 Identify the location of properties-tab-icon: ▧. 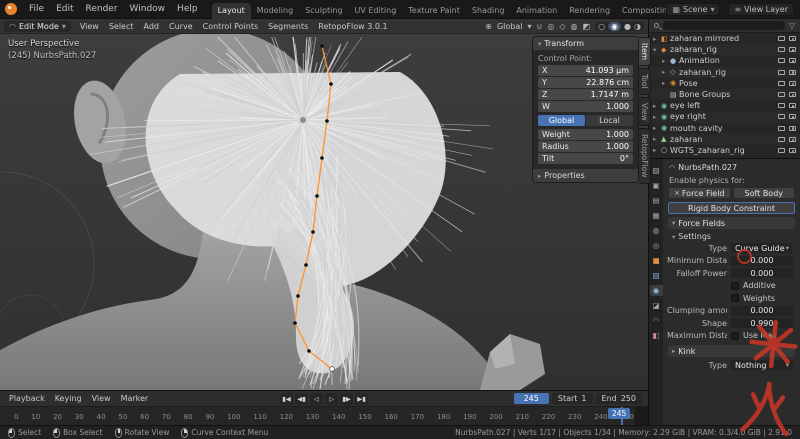
(656, 275).